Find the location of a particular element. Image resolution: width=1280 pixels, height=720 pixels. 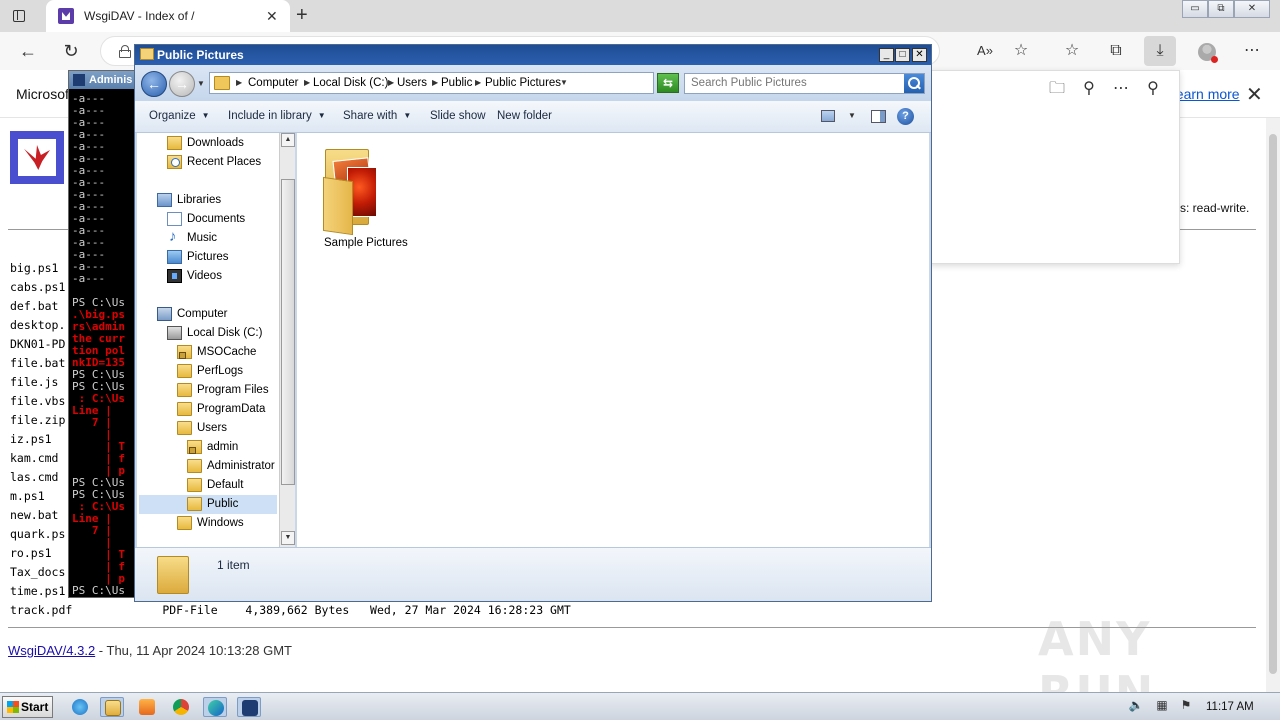

collections-icon: ⧉ is located at coordinates (1116, 51).